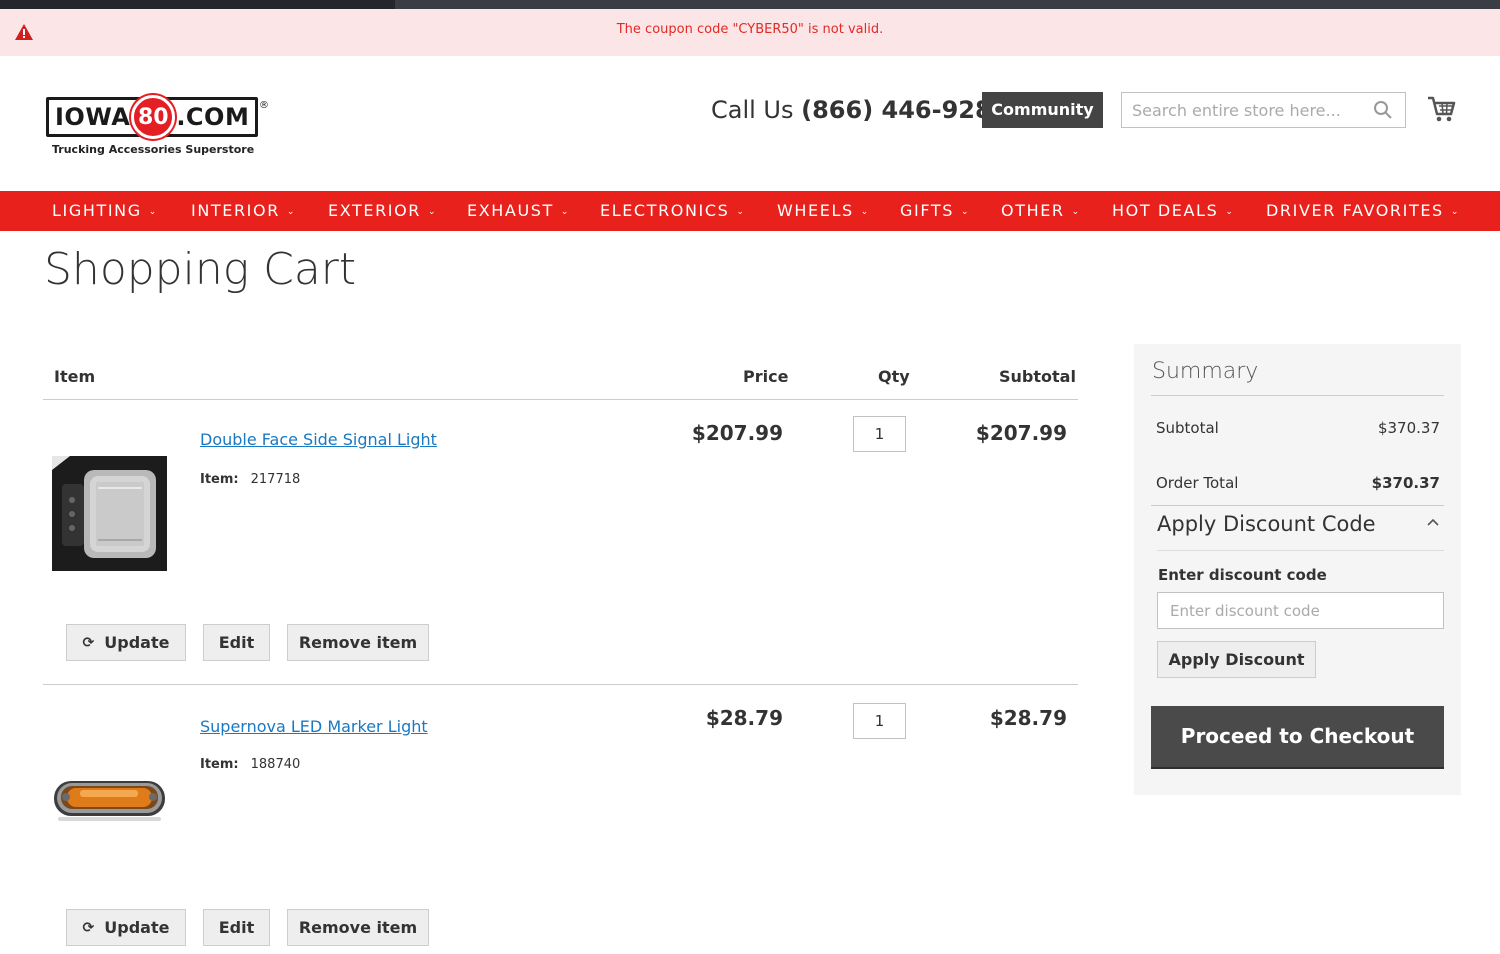 The image size is (1500, 954). What do you see at coordinates (93, 117) in the screenshot?
I see `logo-word-left: IOWA` at bounding box center [93, 117].